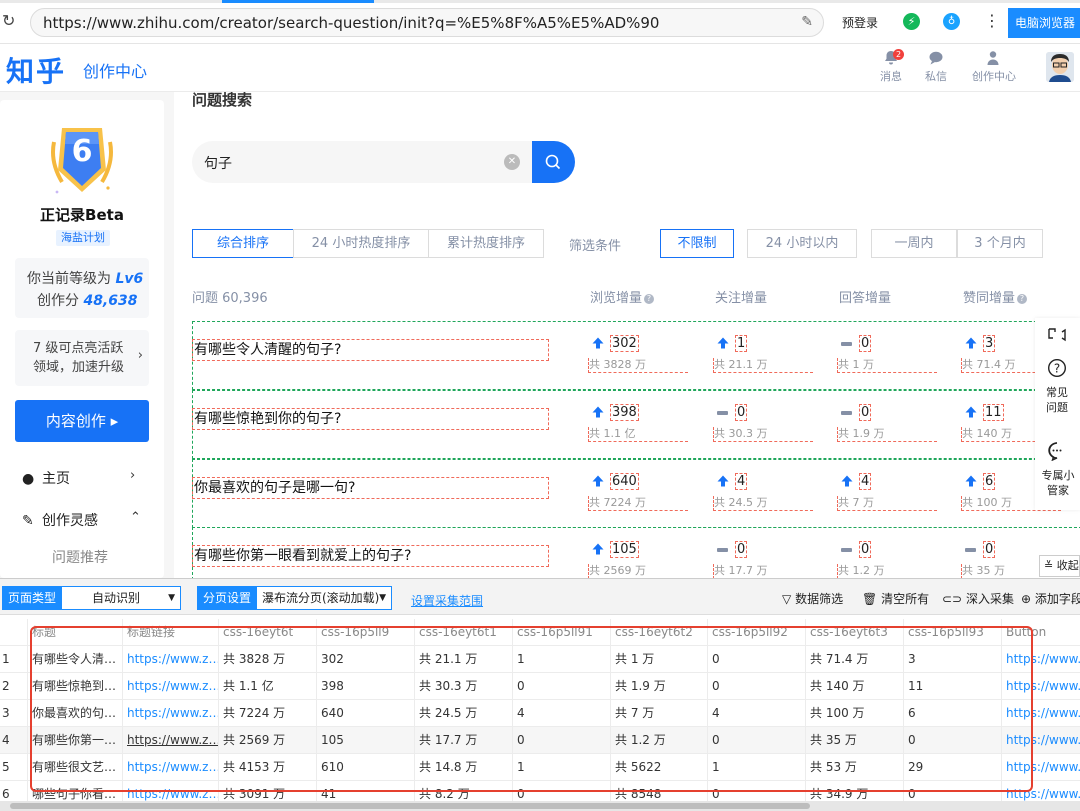 Image resolution: width=1080 pixels, height=811 pixels. I want to click on stat-total: 共 17.7 万, so click(763, 571).